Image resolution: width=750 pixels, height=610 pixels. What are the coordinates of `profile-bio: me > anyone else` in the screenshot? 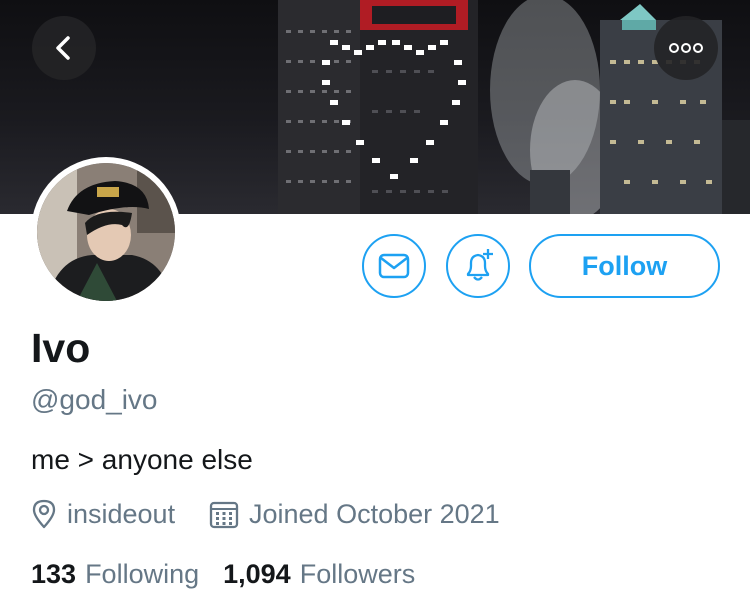 It's located at (142, 459).